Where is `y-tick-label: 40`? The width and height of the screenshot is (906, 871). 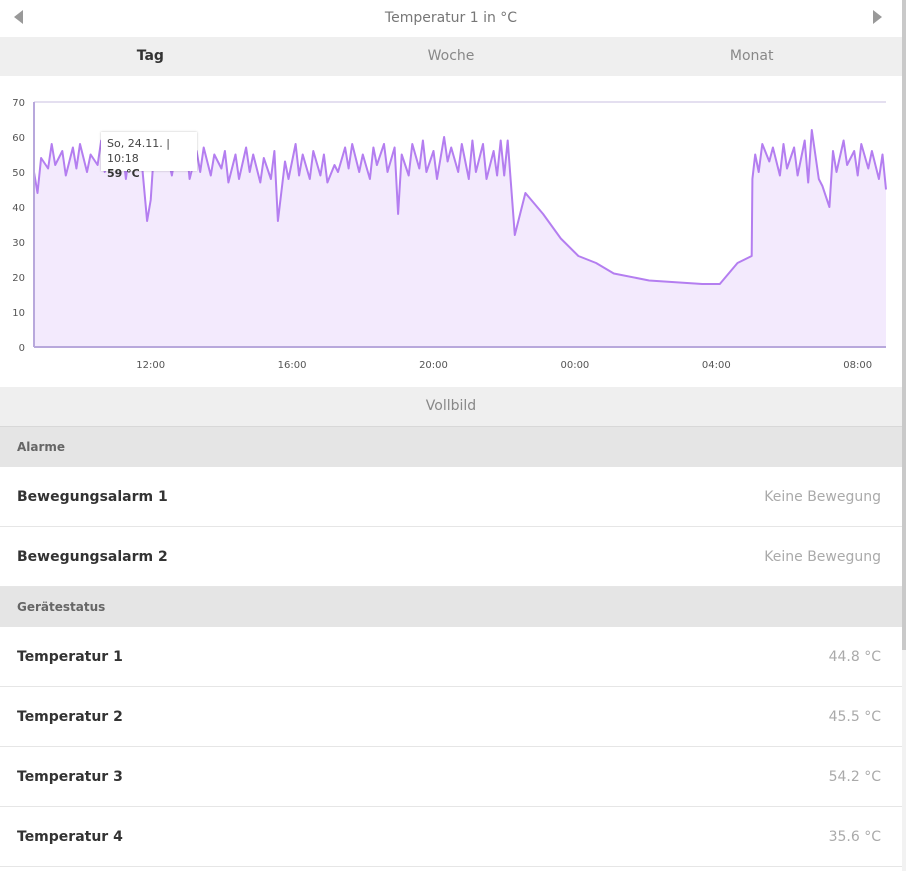
y-tick-label: 40 is located at coordinates (18, 208).